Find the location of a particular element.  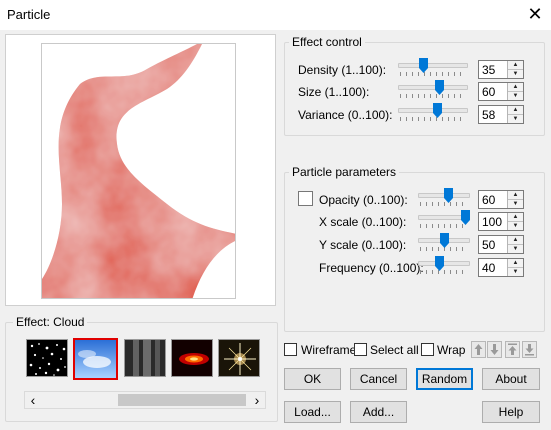

move-top-button is located at coordinates (512, 349).